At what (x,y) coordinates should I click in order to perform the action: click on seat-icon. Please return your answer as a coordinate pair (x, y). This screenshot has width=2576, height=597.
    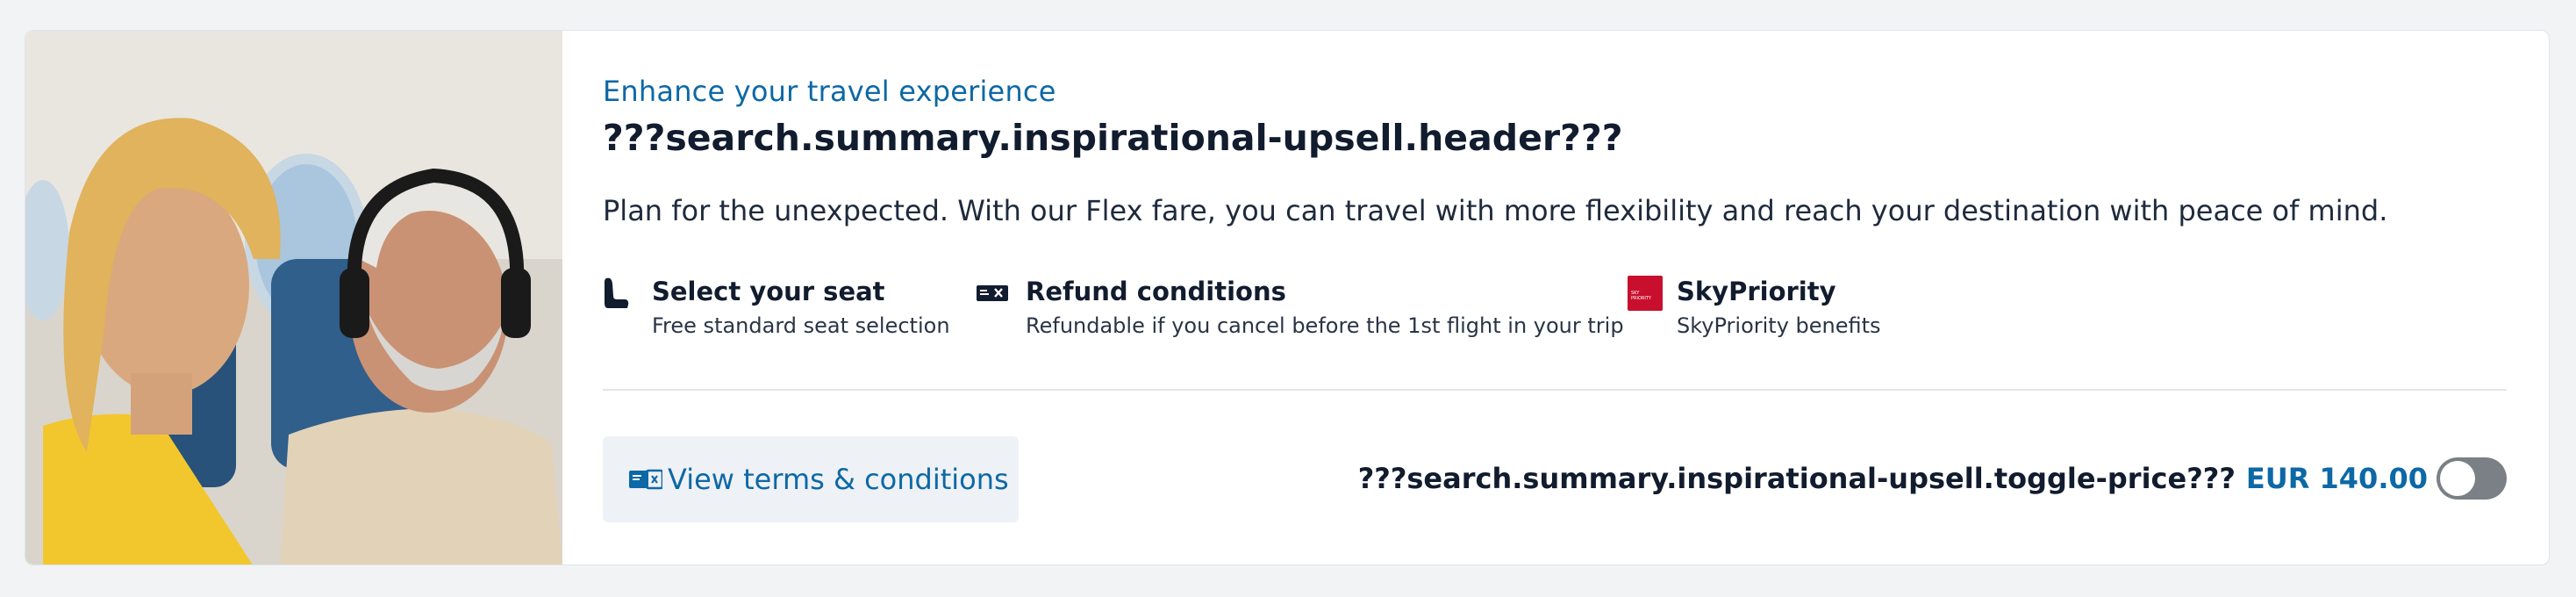
    Looking at the image, I should click on (621, 293).